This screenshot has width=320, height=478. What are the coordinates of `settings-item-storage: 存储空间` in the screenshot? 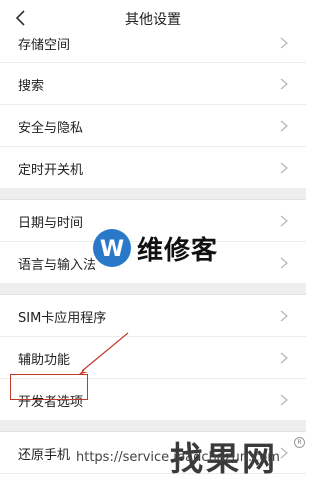 It's located at (153, 46).